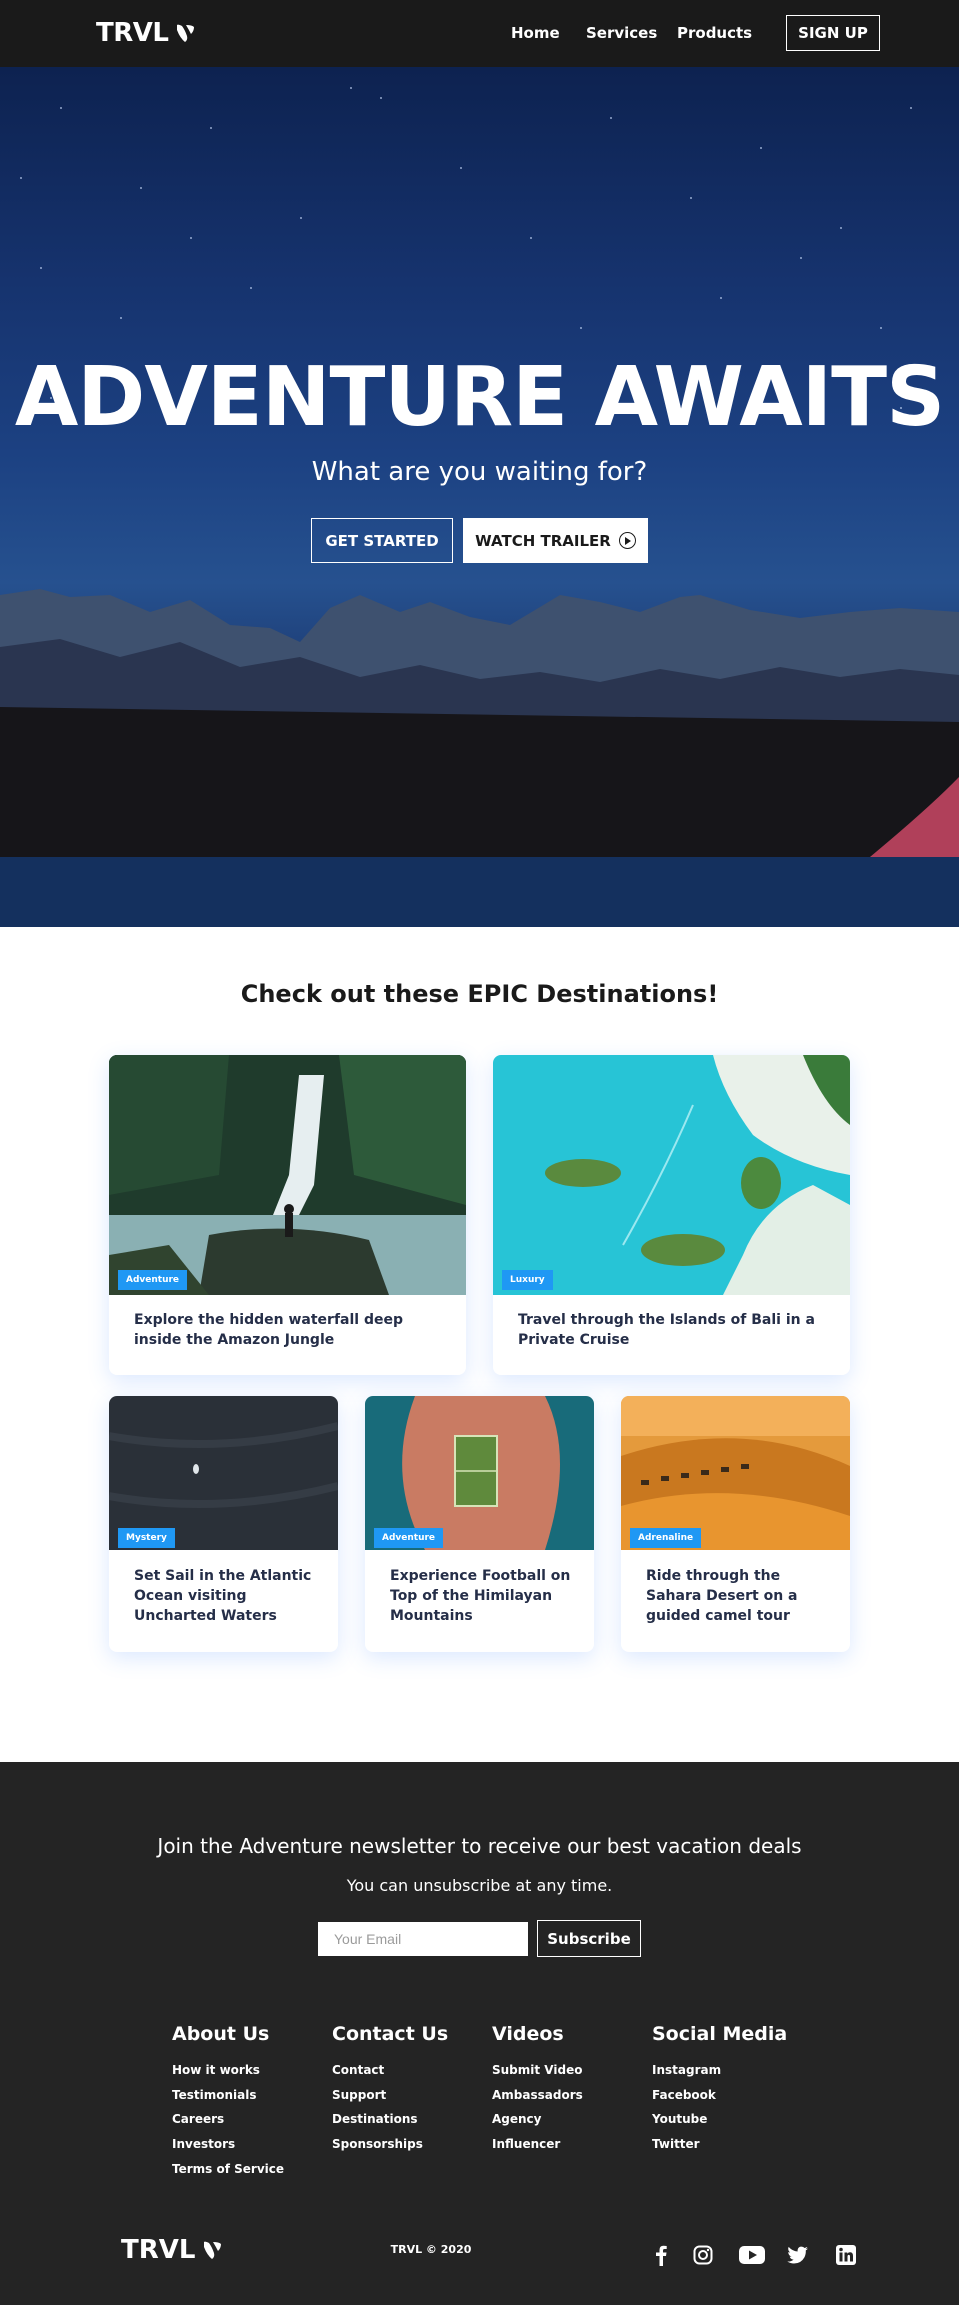  Describe the element at coordinates (214, 2095) in the screenshot. I see `footer-link: Testimonials` at that location.